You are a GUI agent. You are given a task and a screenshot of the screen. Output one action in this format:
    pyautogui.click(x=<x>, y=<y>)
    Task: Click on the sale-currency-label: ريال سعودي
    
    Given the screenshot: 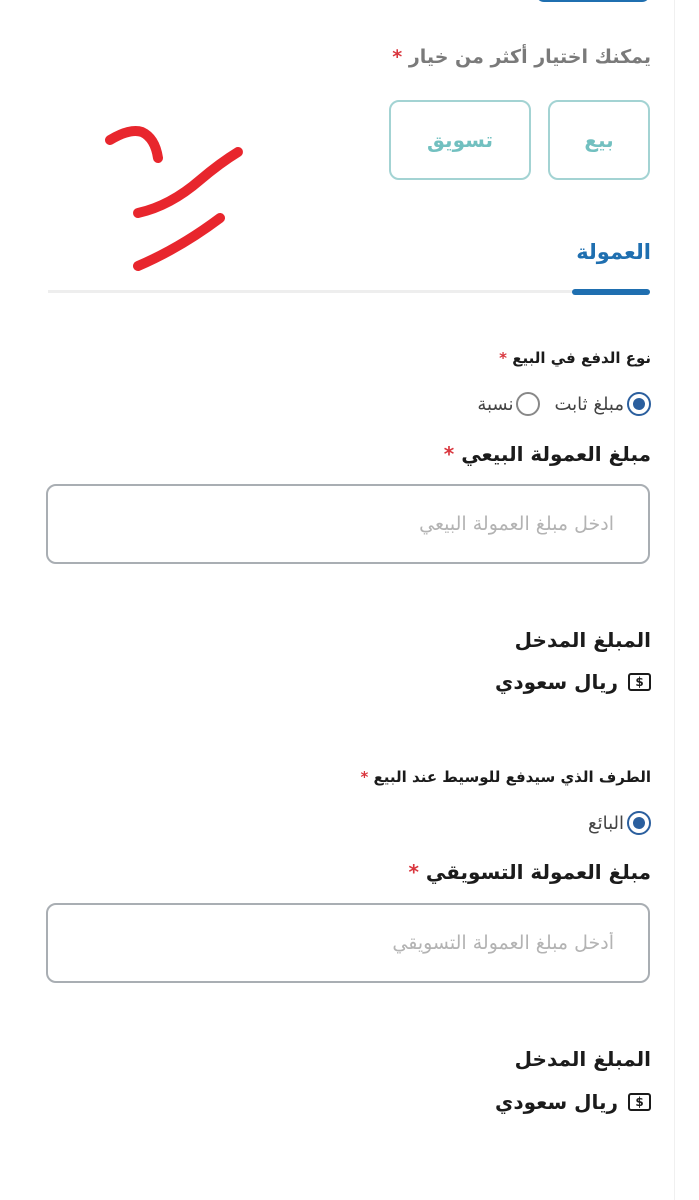 What is the action you would take?
    pyautogui.click(x=556, y=682)
    